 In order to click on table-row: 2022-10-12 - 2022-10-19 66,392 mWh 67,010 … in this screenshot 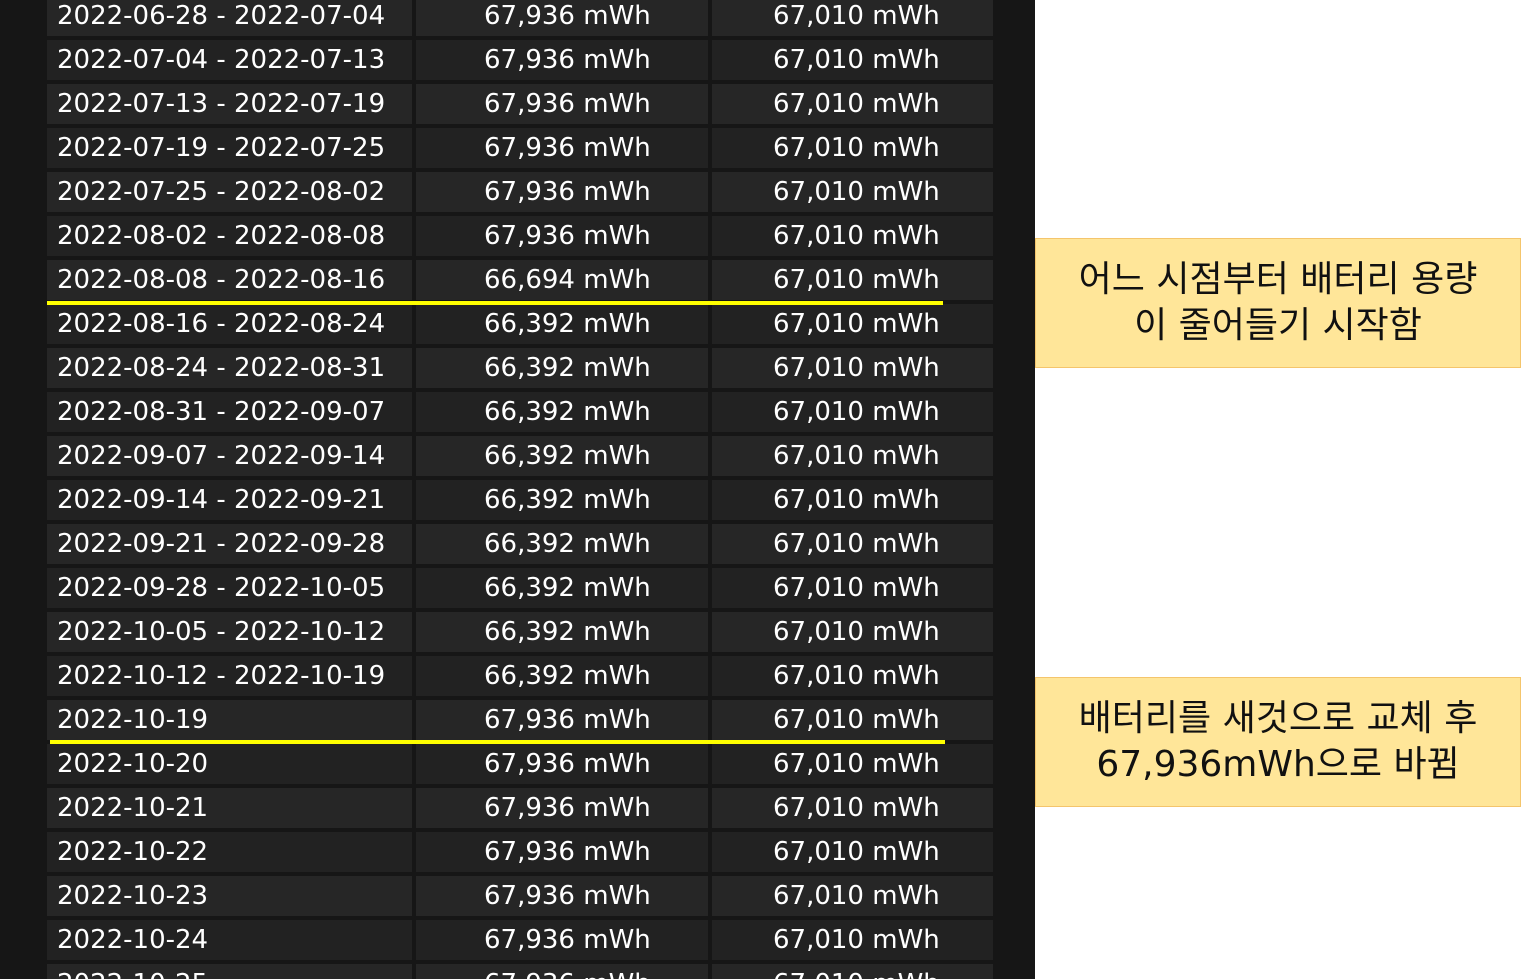, I will do `click(517, 678)`.